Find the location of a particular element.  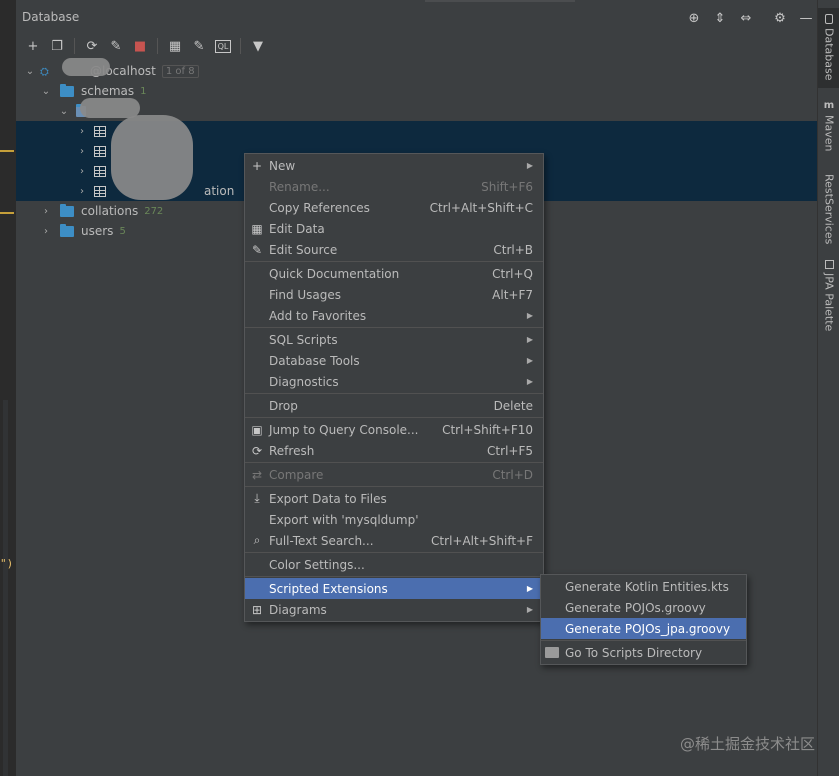

filter-icon: ▼ is located at coordinates (258, 46).